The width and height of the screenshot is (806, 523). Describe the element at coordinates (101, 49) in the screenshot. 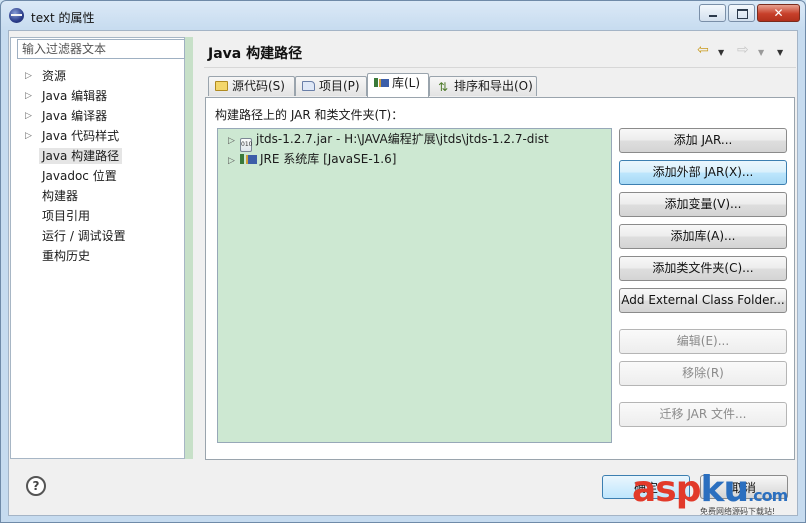

I see `filter-input` at that location.